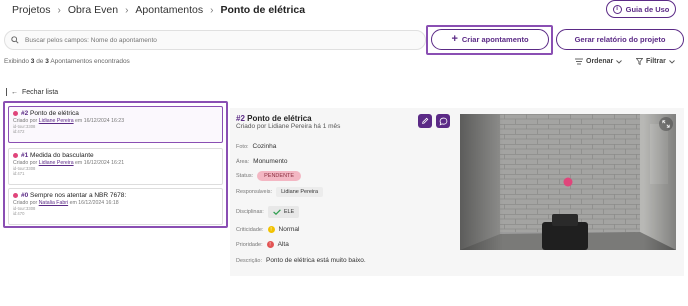  I want to click on generate-report-button: Gerar relatório do projeto, so click(620, 39).